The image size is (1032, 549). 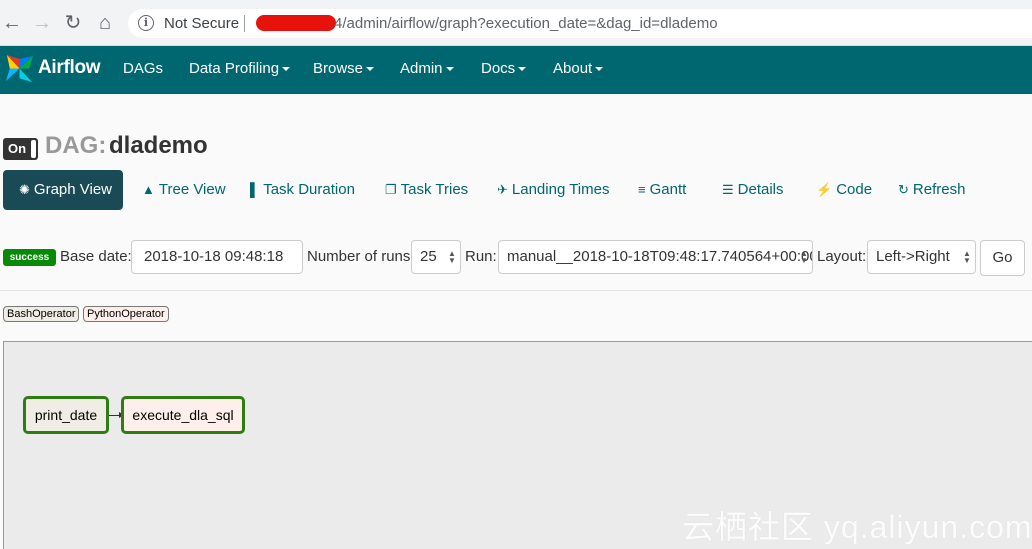 What do you see at coordinates (913, 256) in the screenshot?
I see `layout-value: Left->Right` at bounding box center [913, 256].